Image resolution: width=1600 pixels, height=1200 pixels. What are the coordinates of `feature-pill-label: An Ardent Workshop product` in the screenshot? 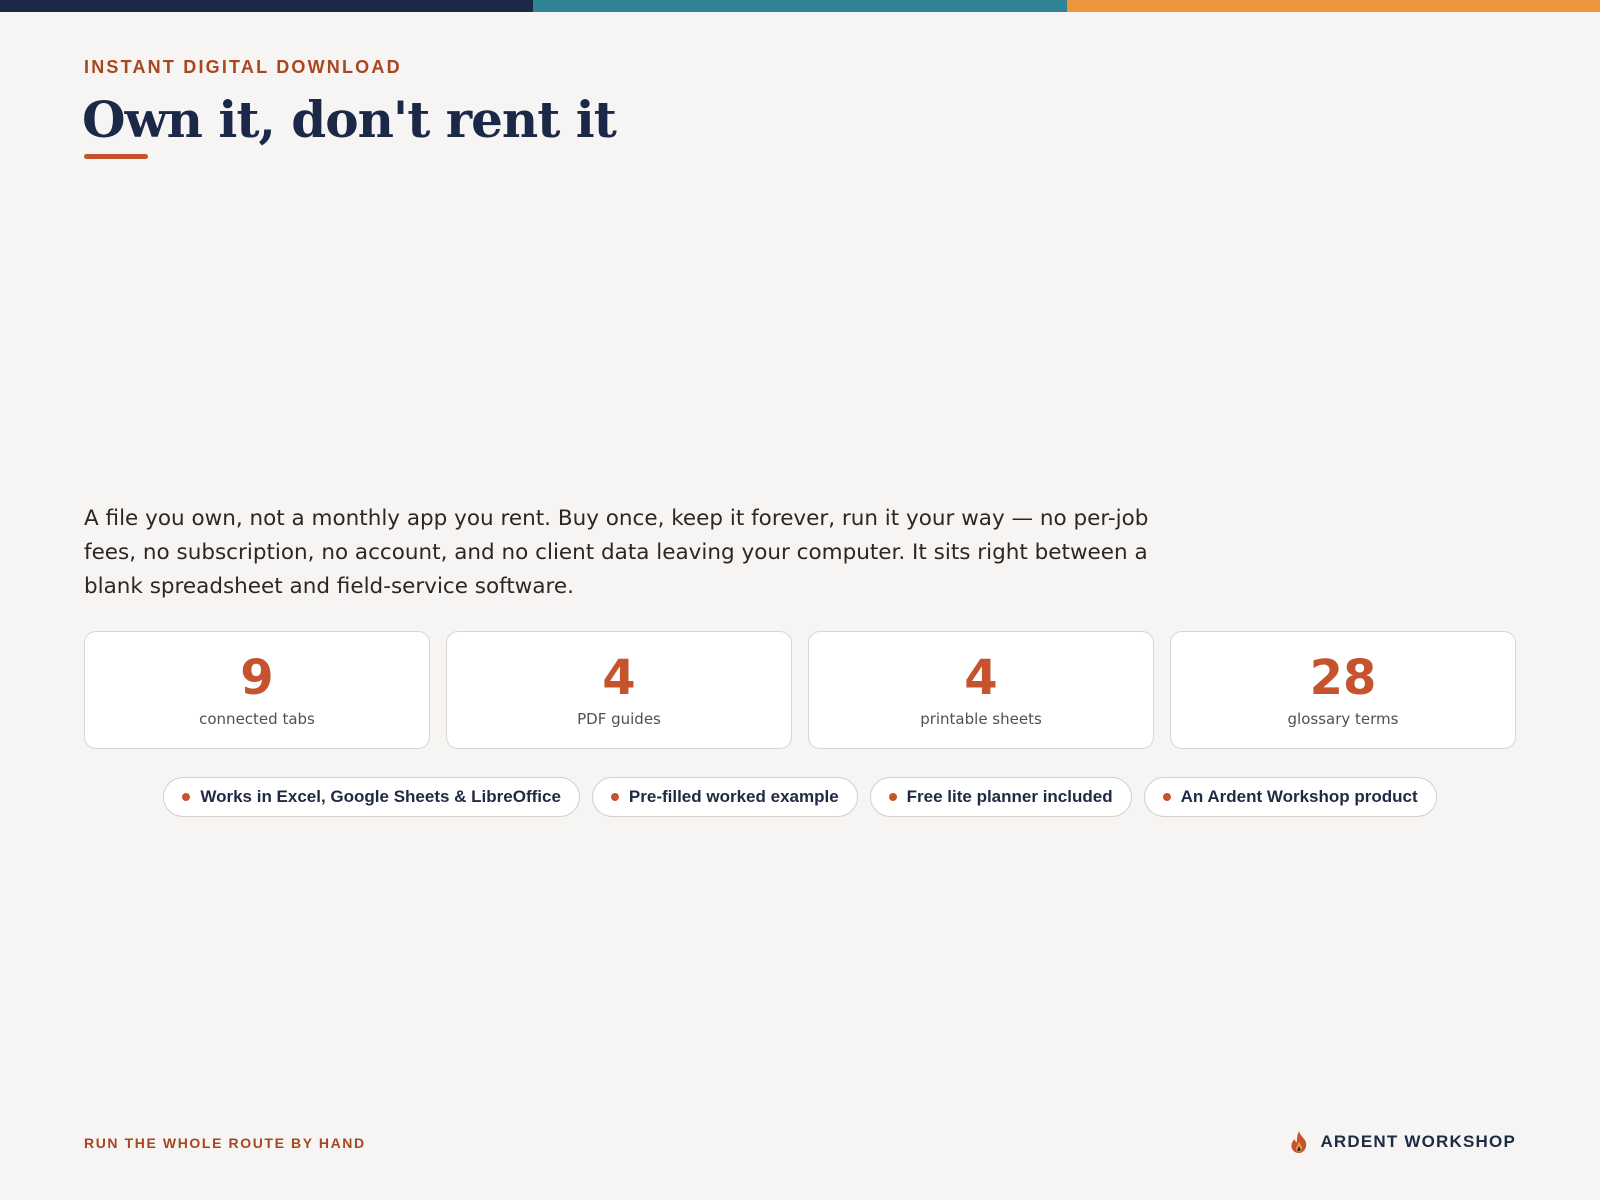 It's located at (1299, 796).